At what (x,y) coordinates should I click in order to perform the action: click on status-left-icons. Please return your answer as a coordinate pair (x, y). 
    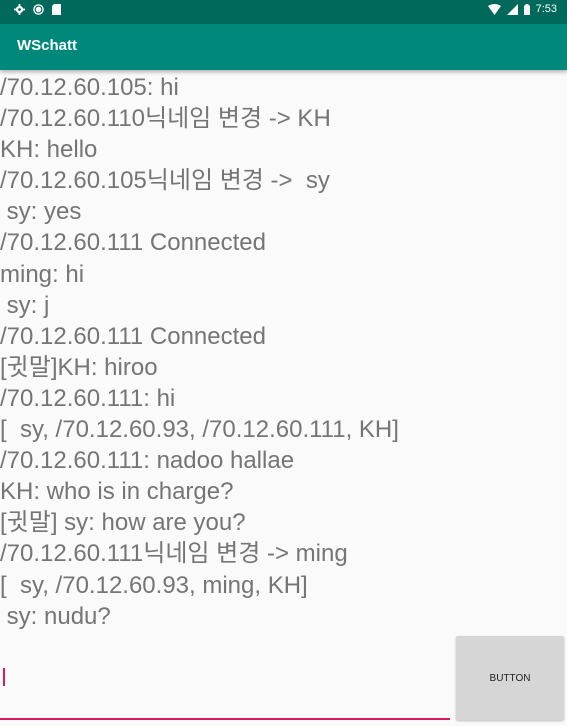
    Looking at the image, I should click on (37, 9).